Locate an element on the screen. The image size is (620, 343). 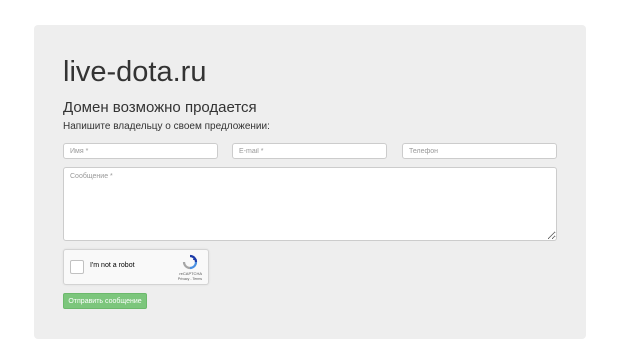
recaptcha-logo-icon is located at coordinates (190, 262).